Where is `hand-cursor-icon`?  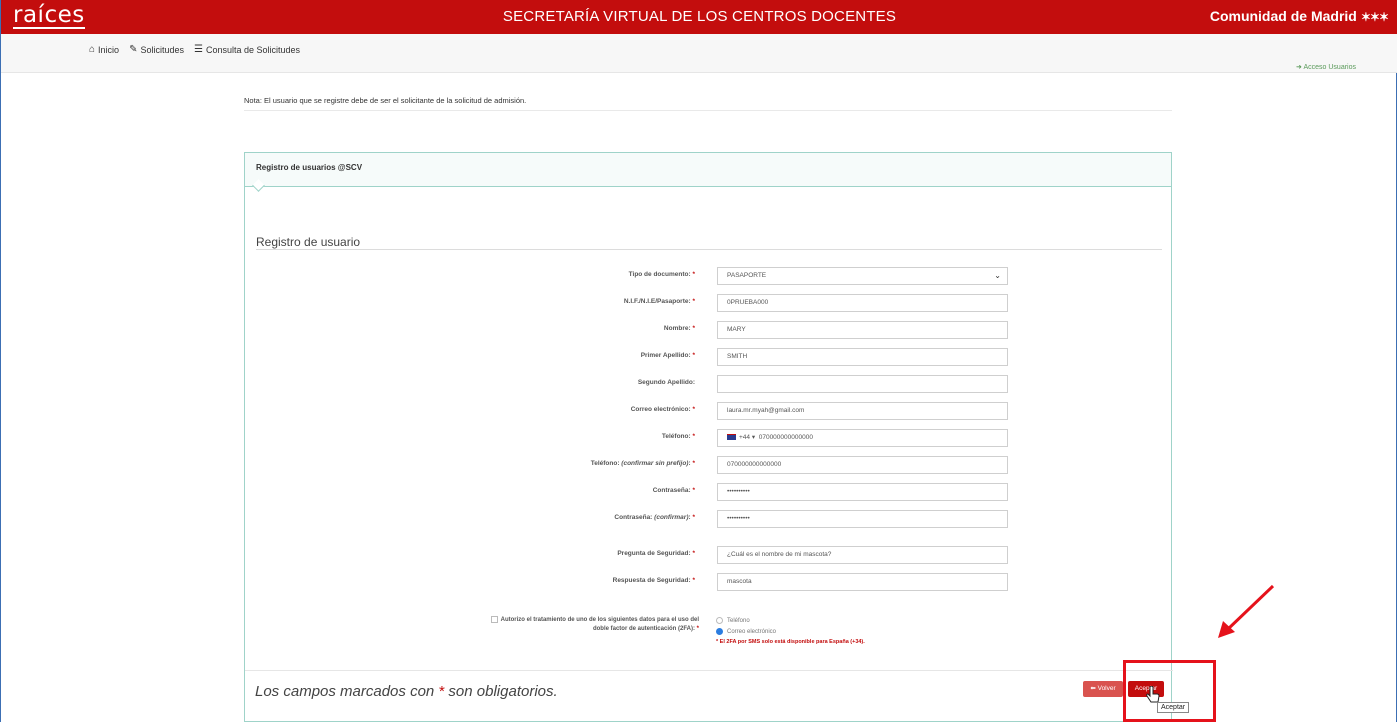 hand-cursor-icon is located at coordinates (1153, 694).